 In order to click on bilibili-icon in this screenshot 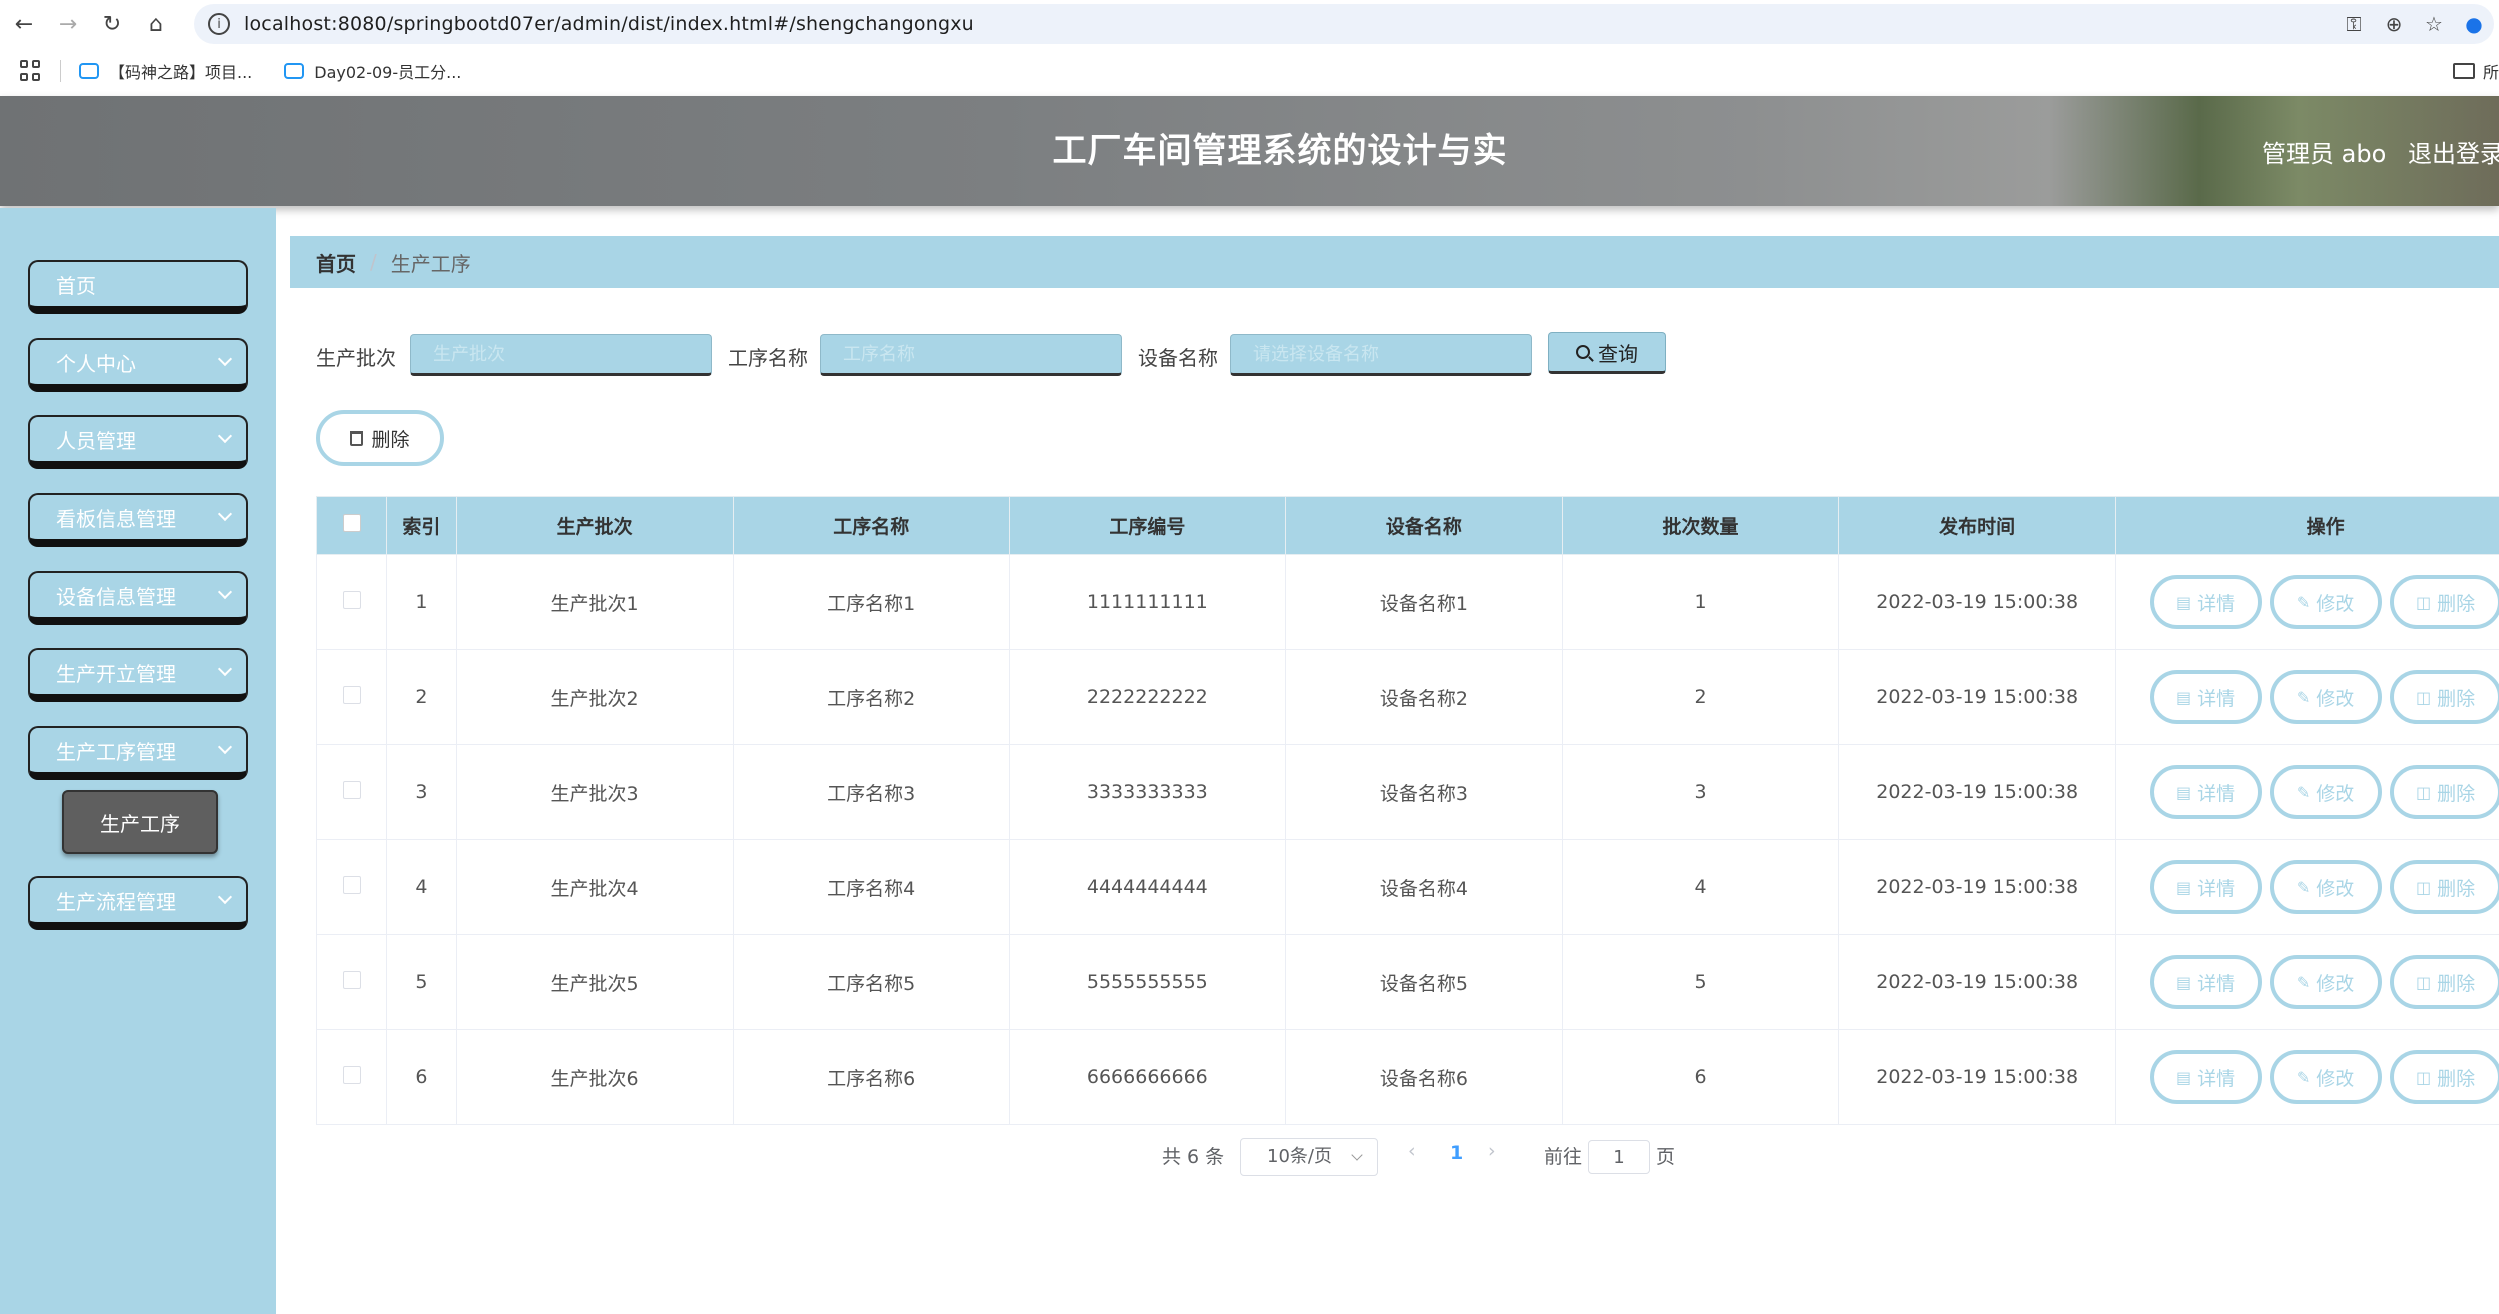, I will do `click(294, 71)`.